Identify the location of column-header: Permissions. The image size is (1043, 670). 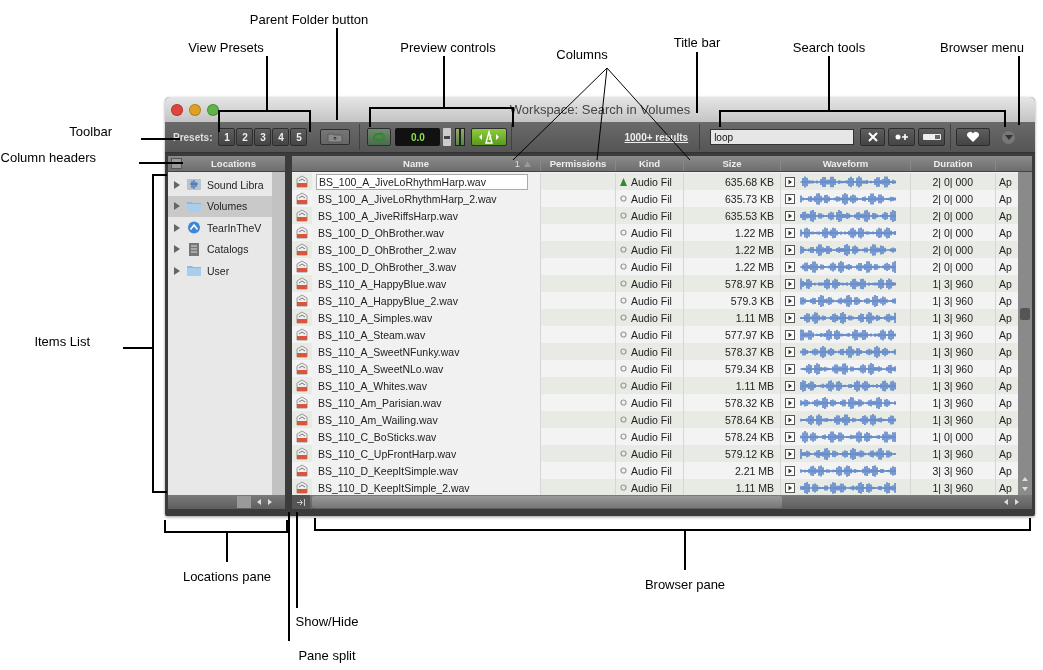
(578, 163).